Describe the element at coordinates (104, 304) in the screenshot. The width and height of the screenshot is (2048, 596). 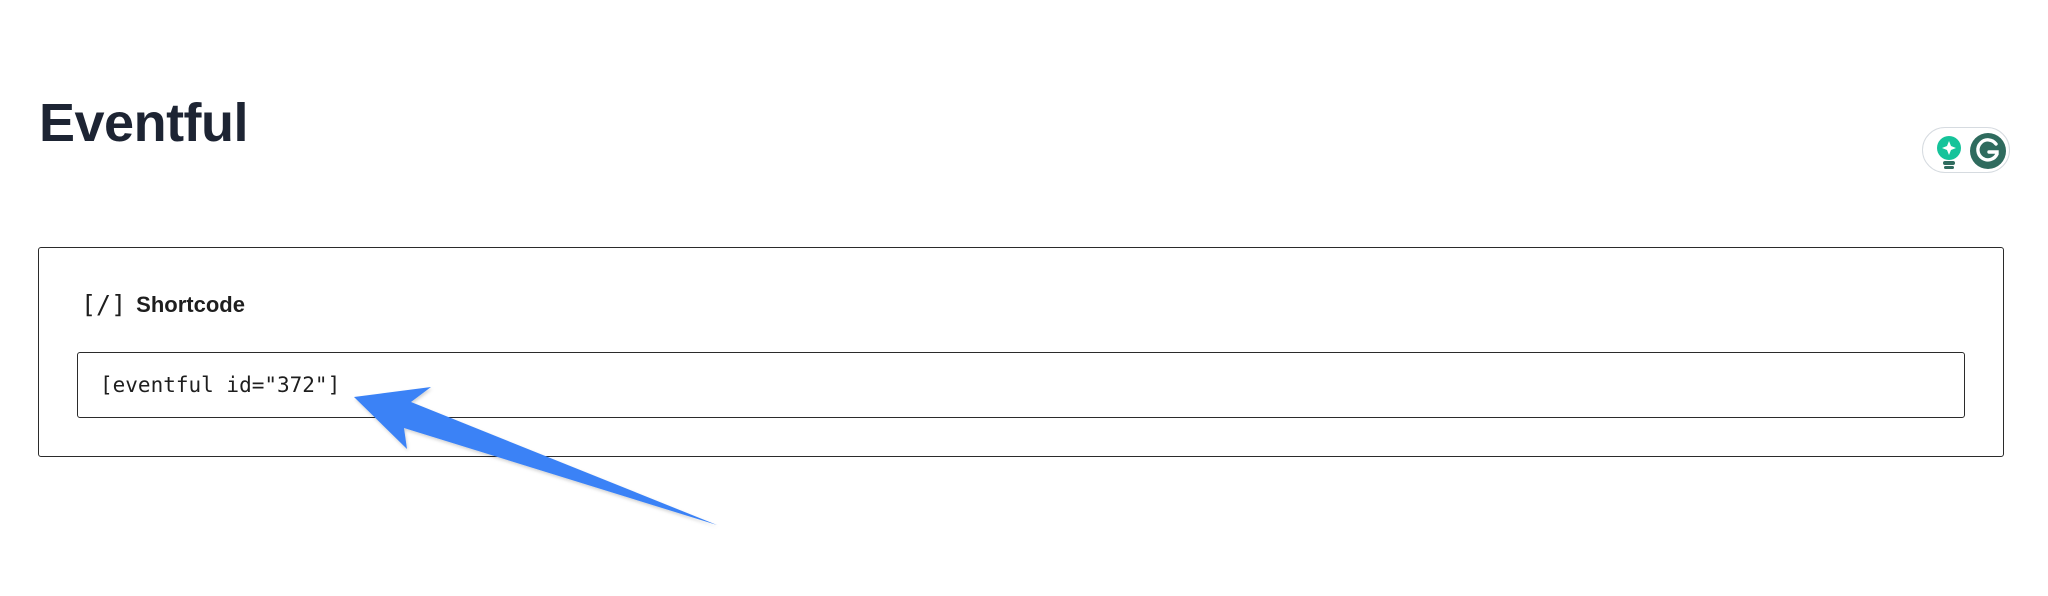
I see `shortcode-brackets-icon: [/]` at that location.